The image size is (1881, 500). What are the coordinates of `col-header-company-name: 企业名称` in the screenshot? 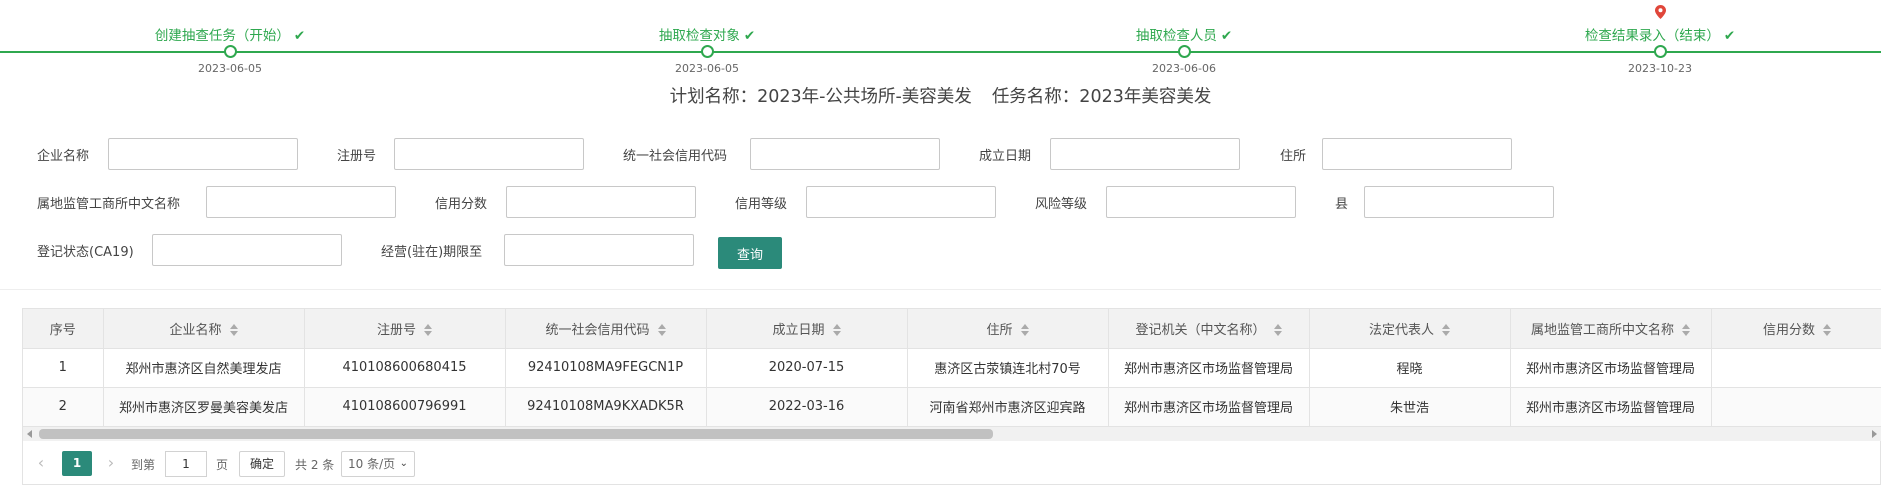 It's located at (204, 329).